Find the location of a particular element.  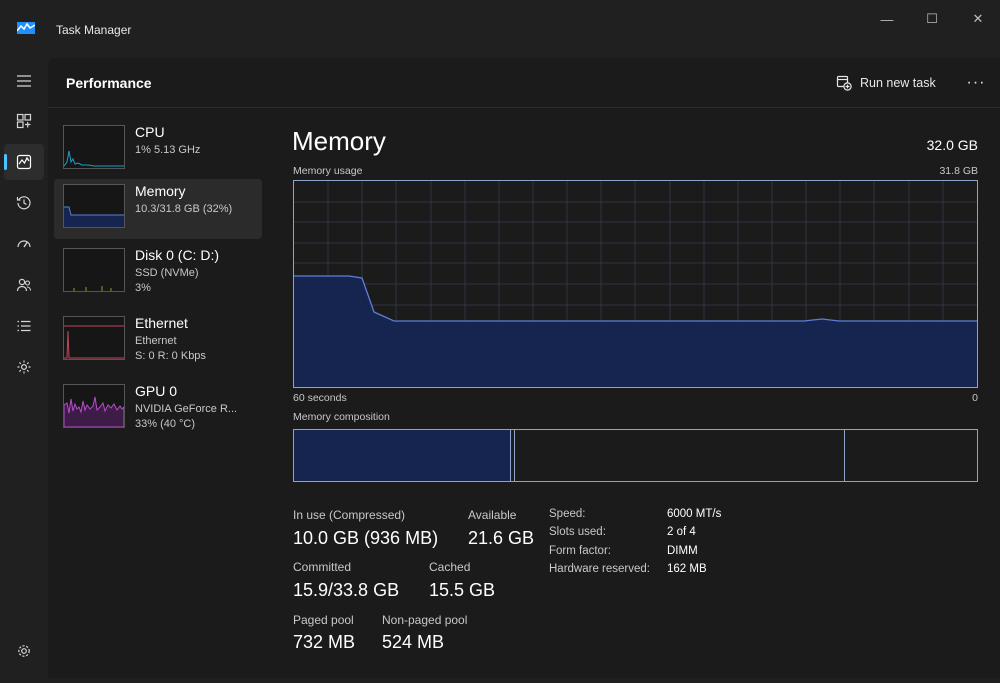

run-new-task-label: Run new task is located at coordinates (898, 83).